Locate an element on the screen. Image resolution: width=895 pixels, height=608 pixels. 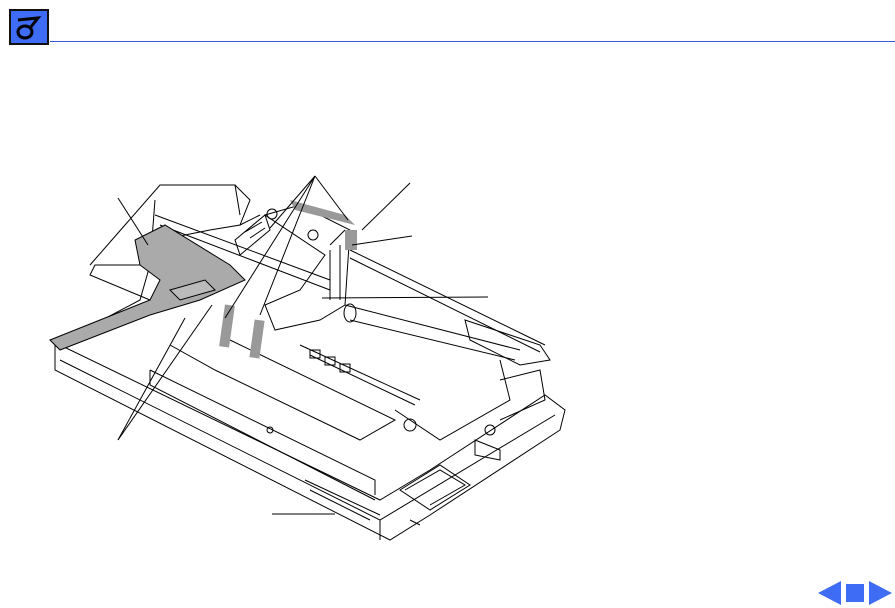
stop-square-icon is located at coordinates (855, 593).